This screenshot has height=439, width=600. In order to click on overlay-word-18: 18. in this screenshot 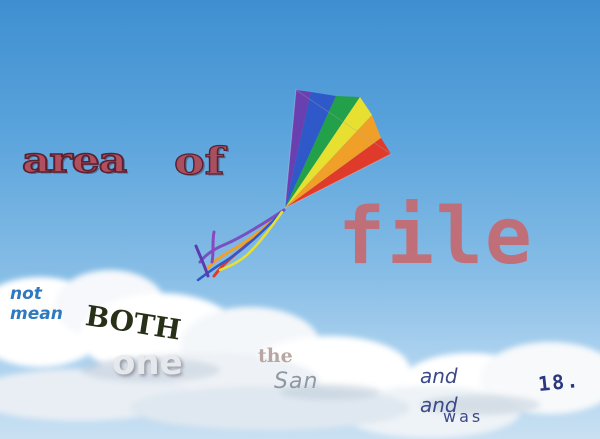, I will do `click(559, 382)`.